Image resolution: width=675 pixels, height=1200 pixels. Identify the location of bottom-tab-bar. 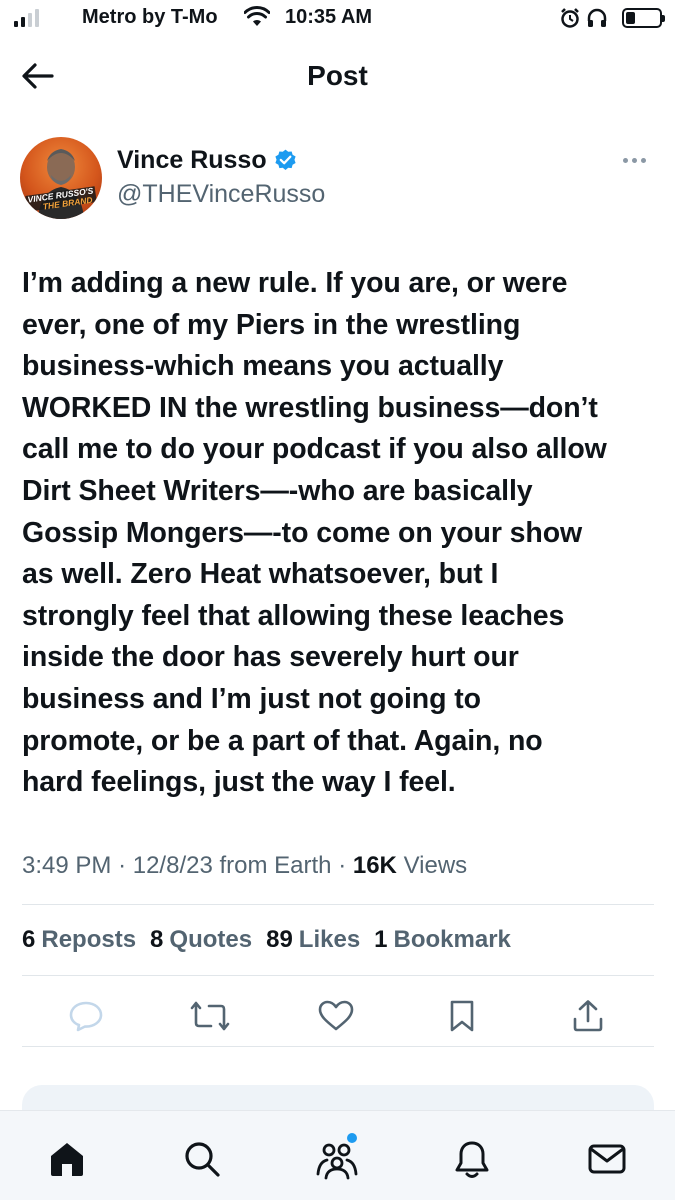
(337, 1155).